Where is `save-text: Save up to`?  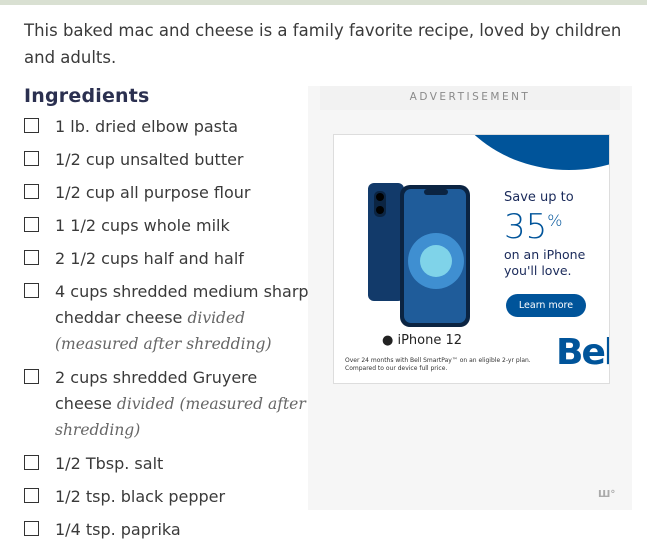 save-text: Save up to is located at coordinates (539, 197).